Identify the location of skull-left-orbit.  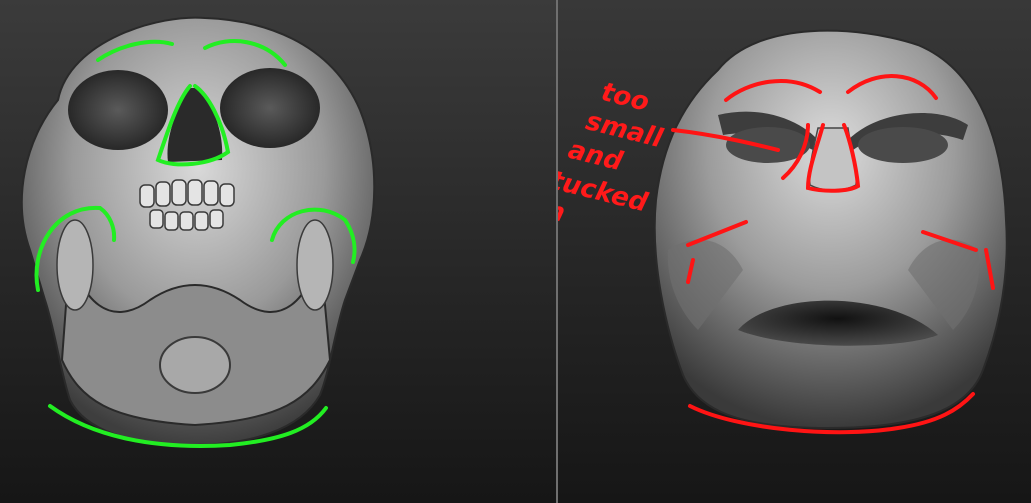
(118, 110).